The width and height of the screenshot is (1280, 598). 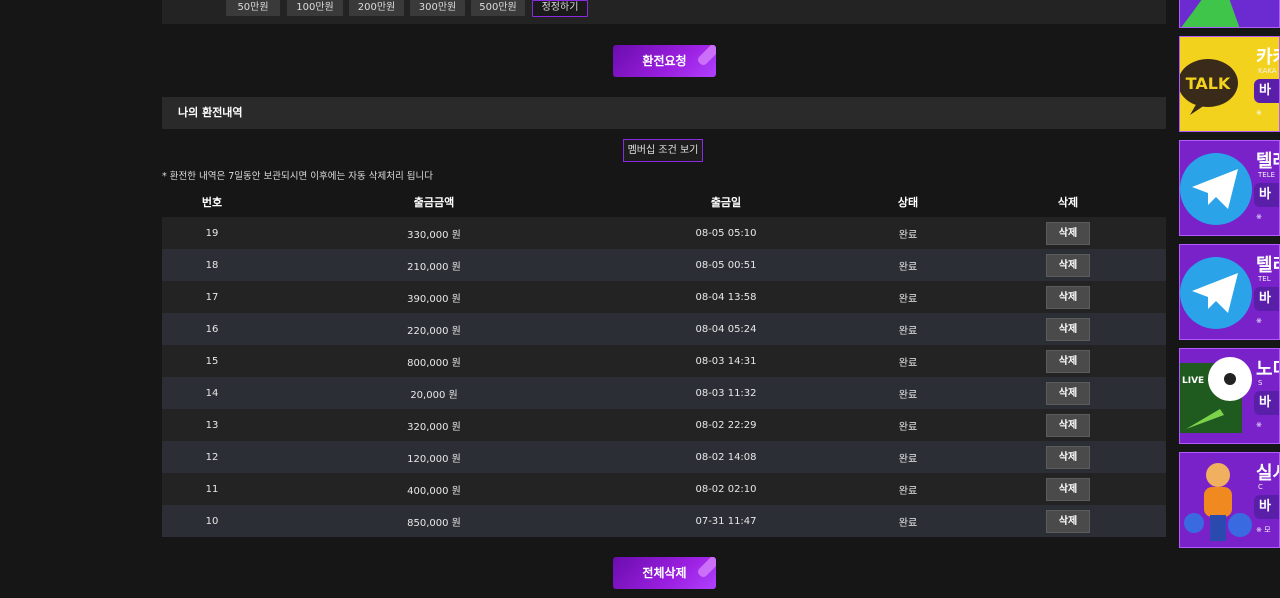 I want to click on table-header: 번호 출금금액 출금일 상태 삭제, so click(x=664, y=202).